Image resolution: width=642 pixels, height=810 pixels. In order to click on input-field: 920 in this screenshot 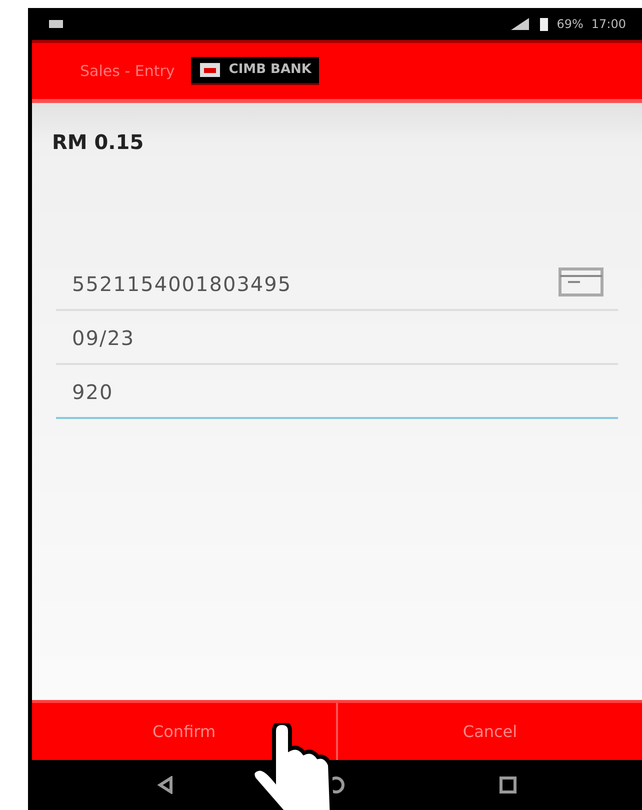, I will do `click(337, 392)`.